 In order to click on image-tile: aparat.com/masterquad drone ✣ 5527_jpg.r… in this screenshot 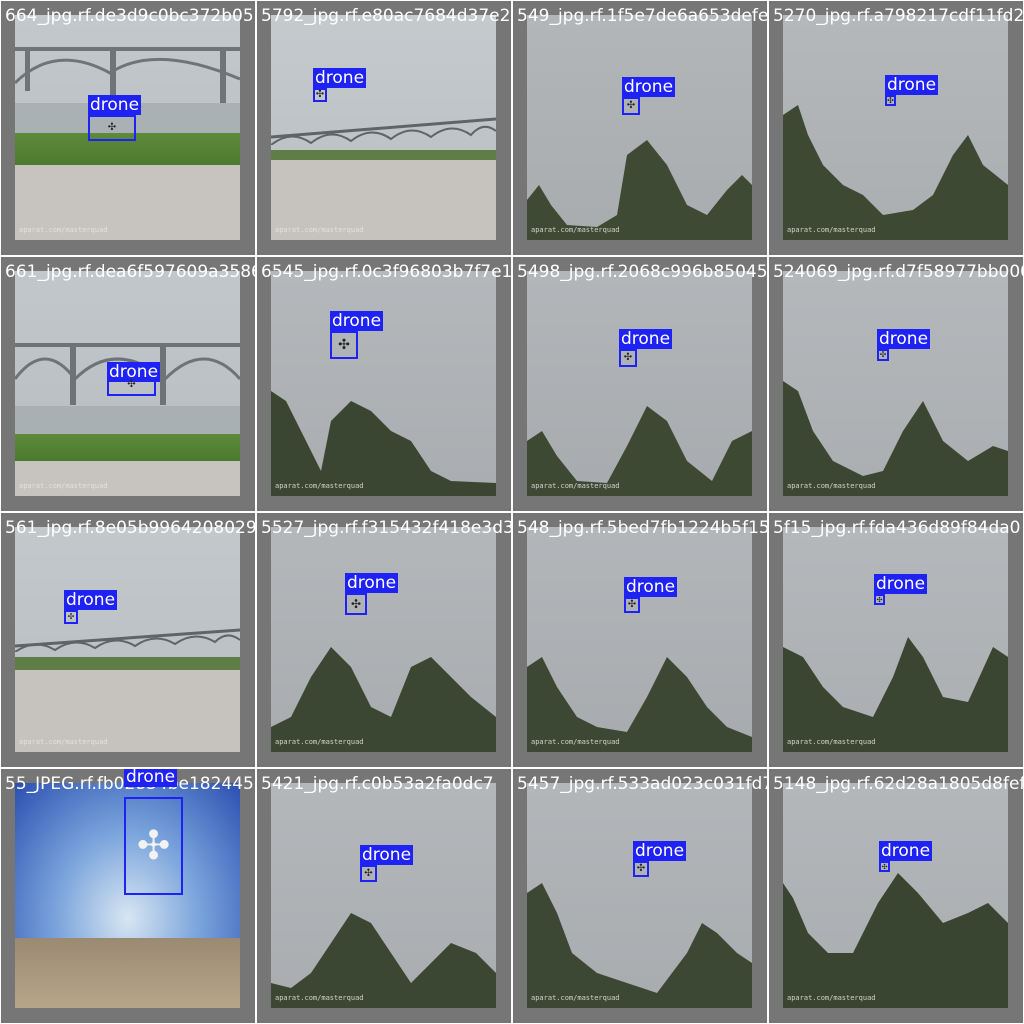, I will do `click(384, 640)`.